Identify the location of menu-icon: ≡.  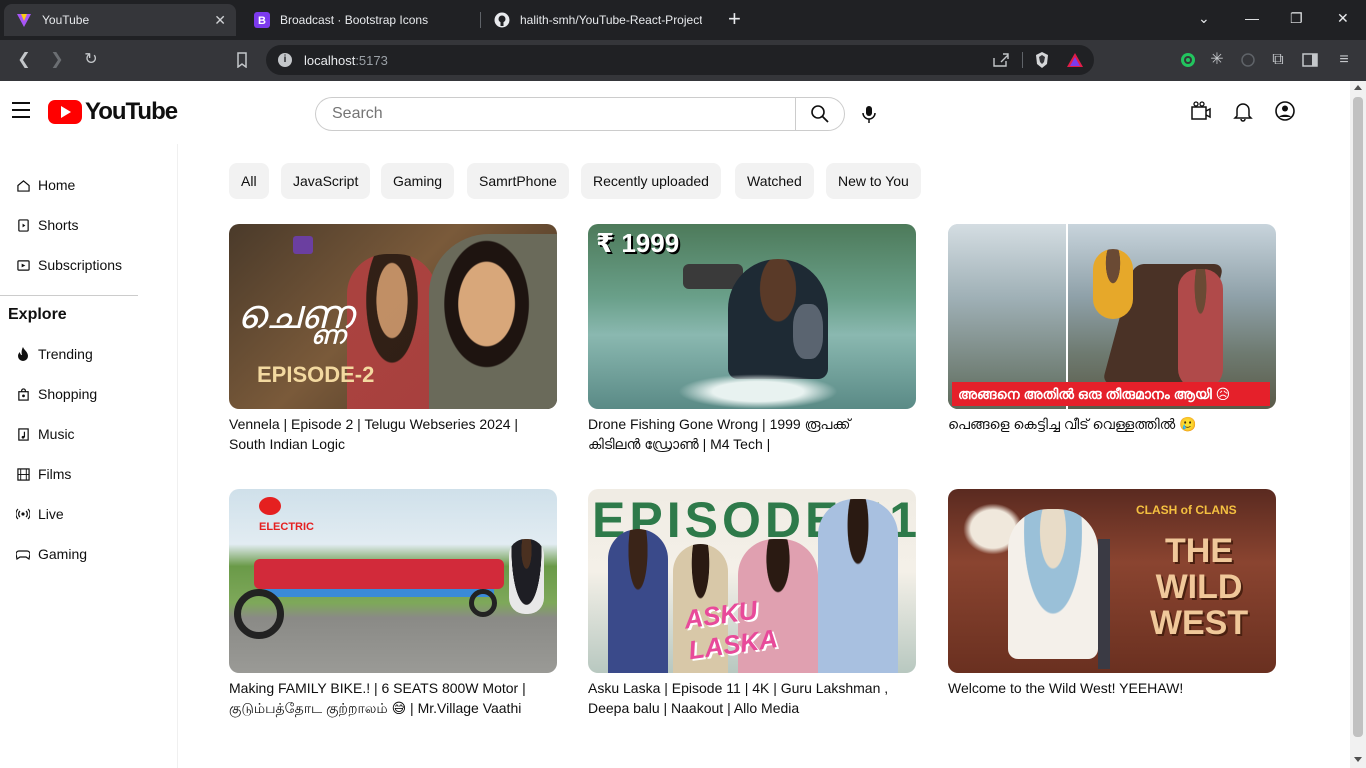
(1344, 60).